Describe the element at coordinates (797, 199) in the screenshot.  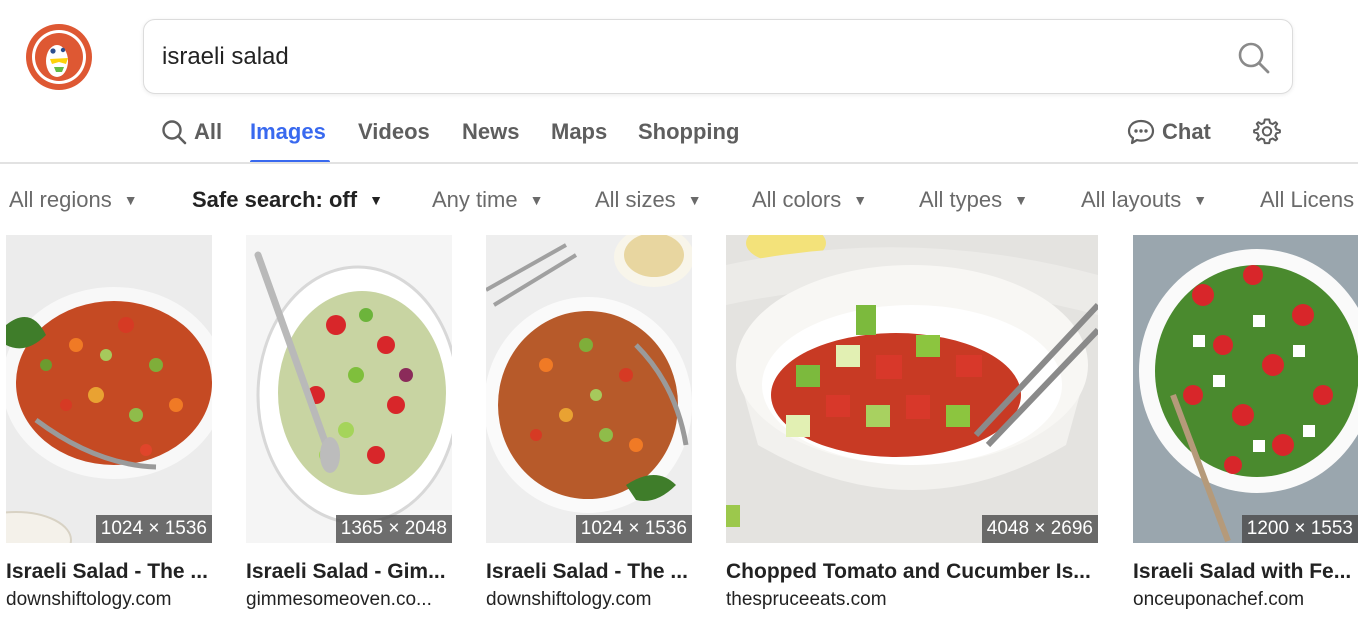
I see `filter-colors-label: All colors` at that location.